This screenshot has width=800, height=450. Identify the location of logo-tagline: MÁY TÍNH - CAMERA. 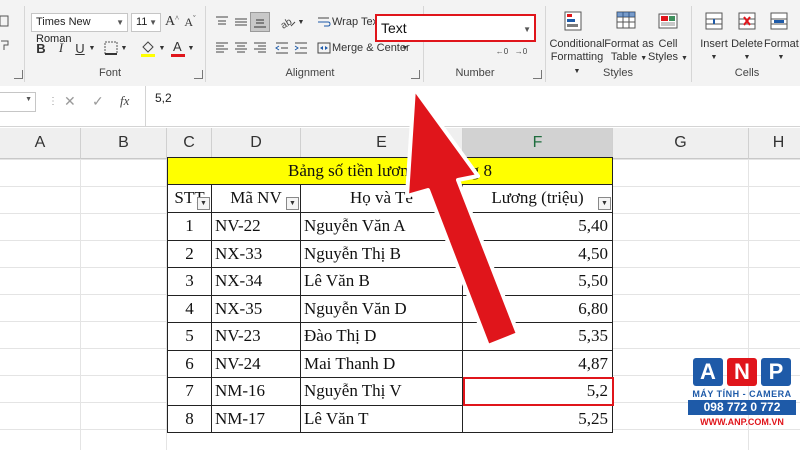
(742, 394).